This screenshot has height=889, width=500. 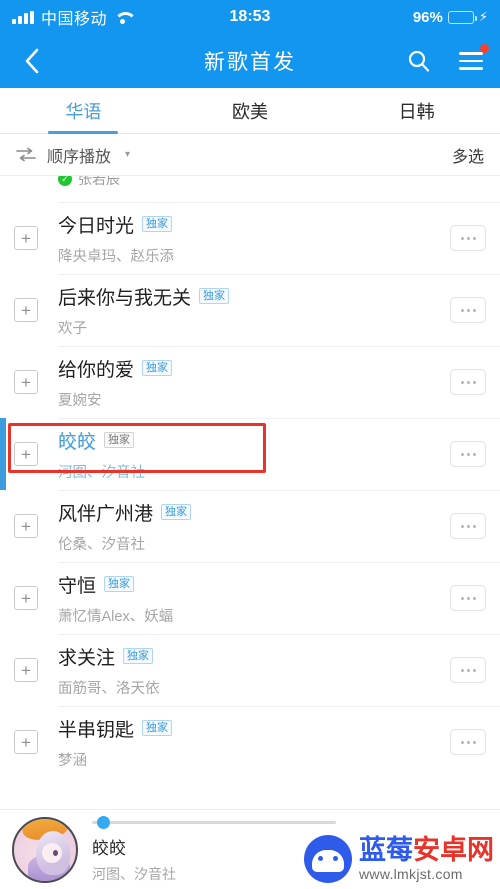 What do you see at coordinates (101, 544) in the screenshot?
I see `song-artist: 伦桑、汐音社` at bounding box center [101, 544].